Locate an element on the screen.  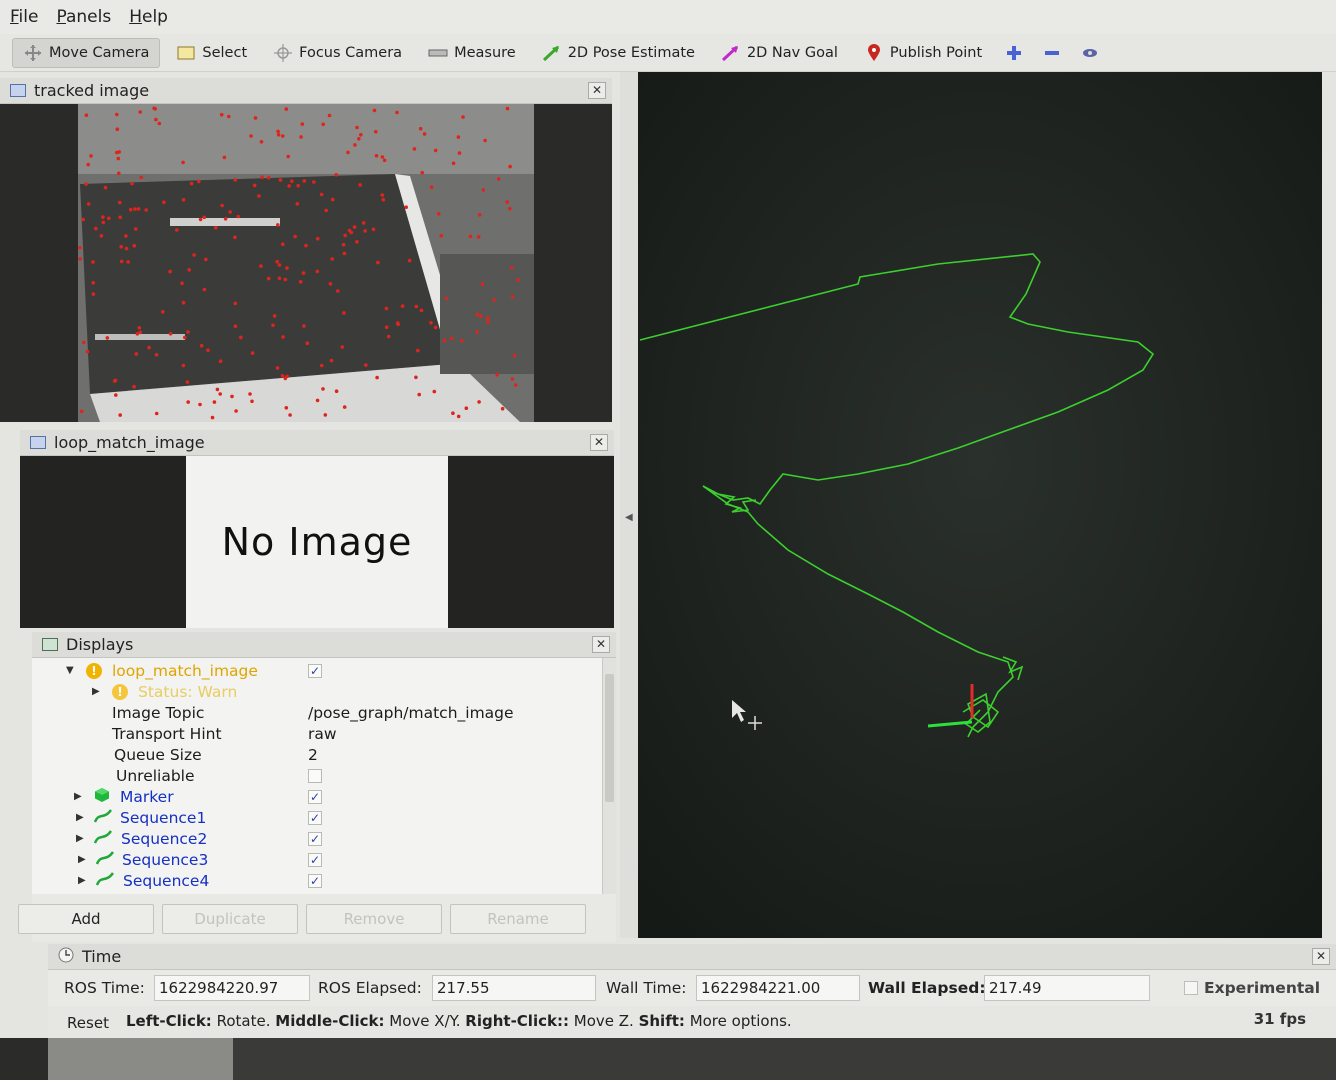
monitor-bezel is located at coordinates (668, 1059).